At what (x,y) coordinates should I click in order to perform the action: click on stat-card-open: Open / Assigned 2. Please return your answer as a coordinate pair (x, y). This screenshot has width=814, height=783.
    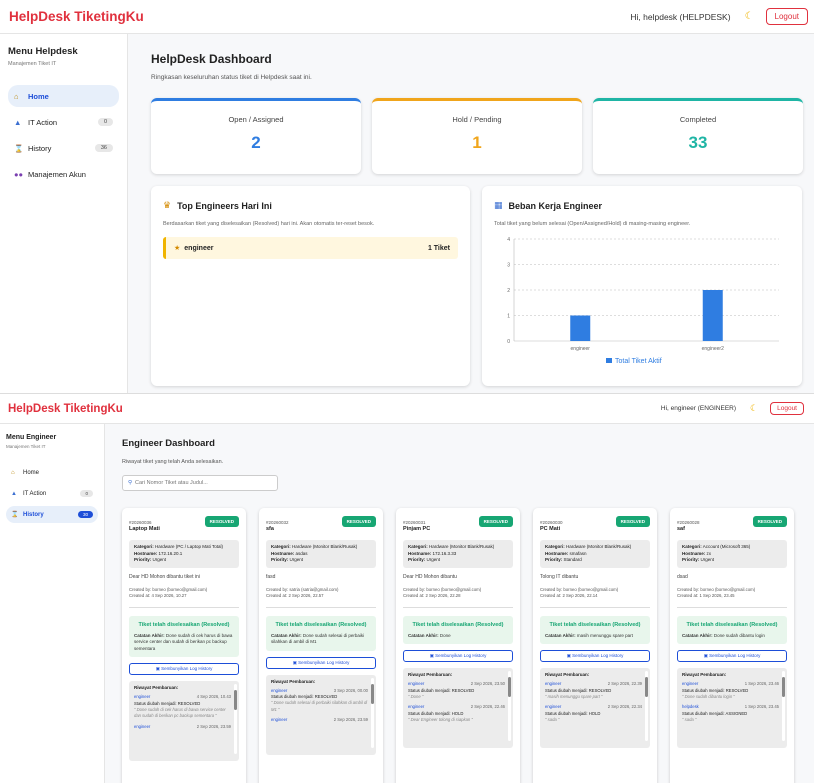
    Looking at the image, I should click on (256, 136).